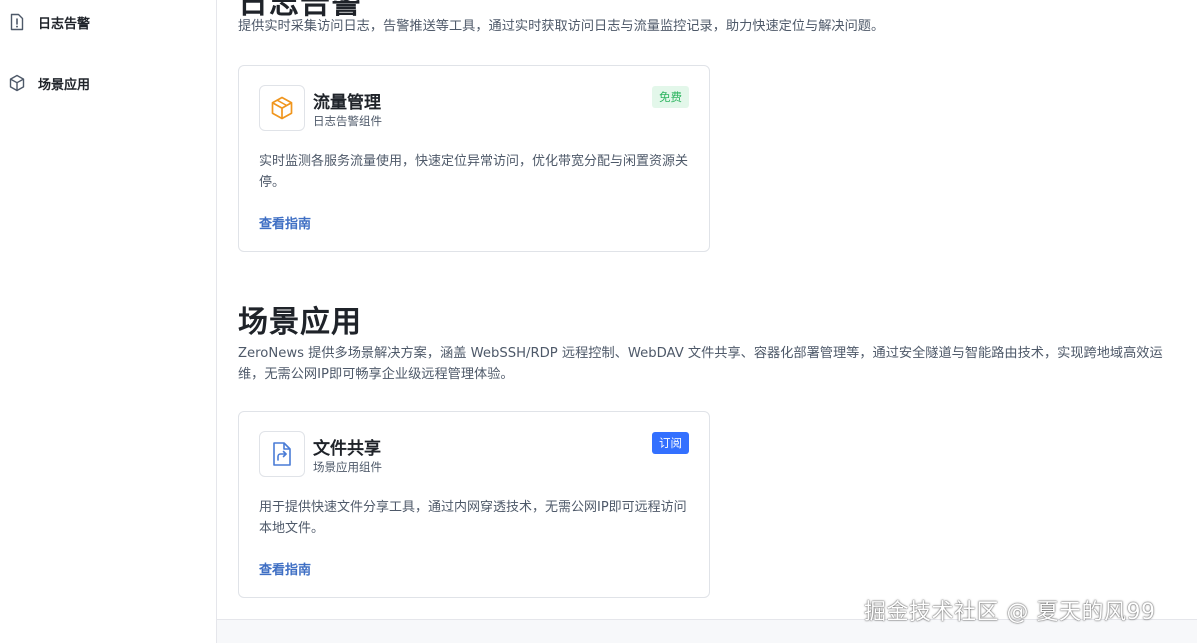 The height and width of the screenshot is (643, 1197). What do you see at coordinates (17, 22) in the screenshot?
I see `alert-doc-icon` at bounding box center [17, 22].